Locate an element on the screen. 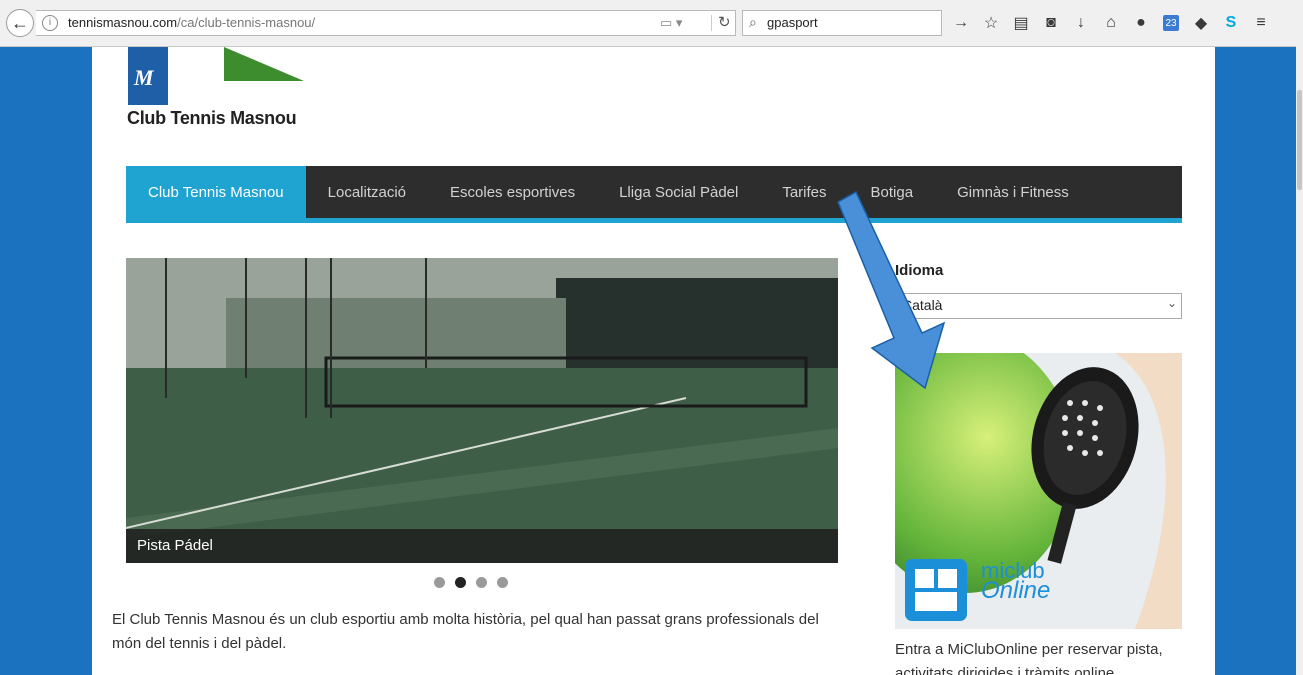  site-logo: M is located at coordinates (218, 77).